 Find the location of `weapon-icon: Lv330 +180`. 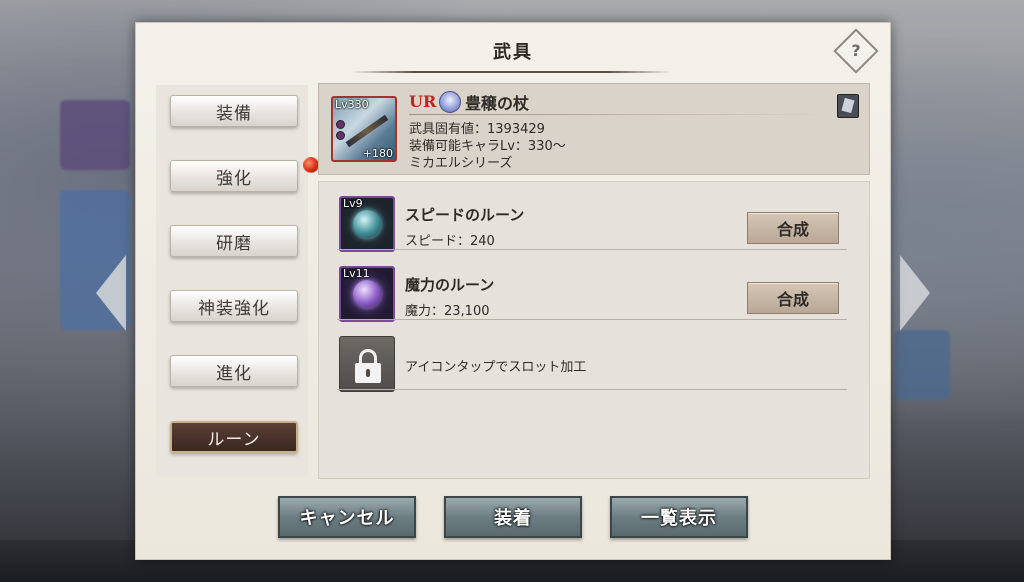

weapon-icon: Lv330 +180 is located at coordinates (364, 129).